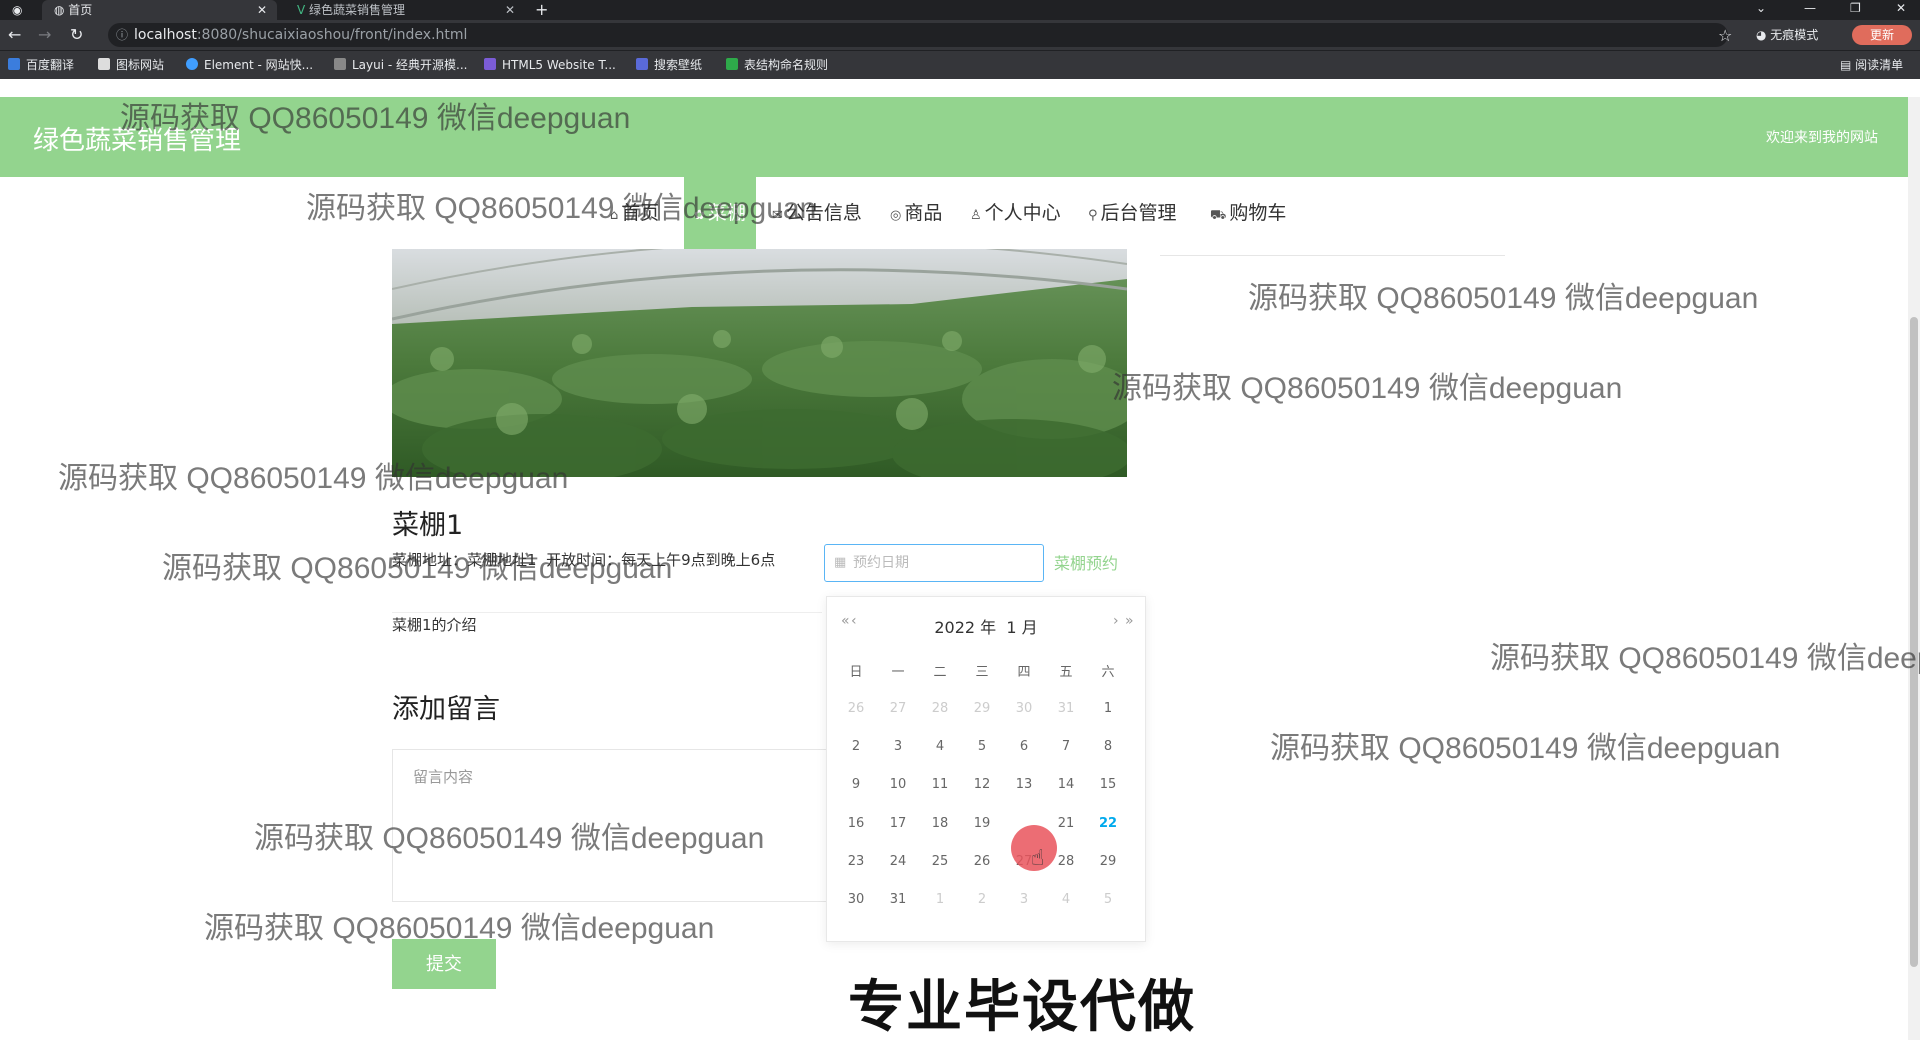  What do you see at coordinates (982, 672) in the screenshot?
I see `calendar-weekday: 三` at bounding box center [982, 672].